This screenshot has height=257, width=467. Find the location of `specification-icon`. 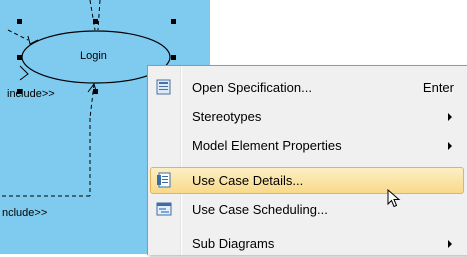

specification-icon is located at coordinates (164, 87).